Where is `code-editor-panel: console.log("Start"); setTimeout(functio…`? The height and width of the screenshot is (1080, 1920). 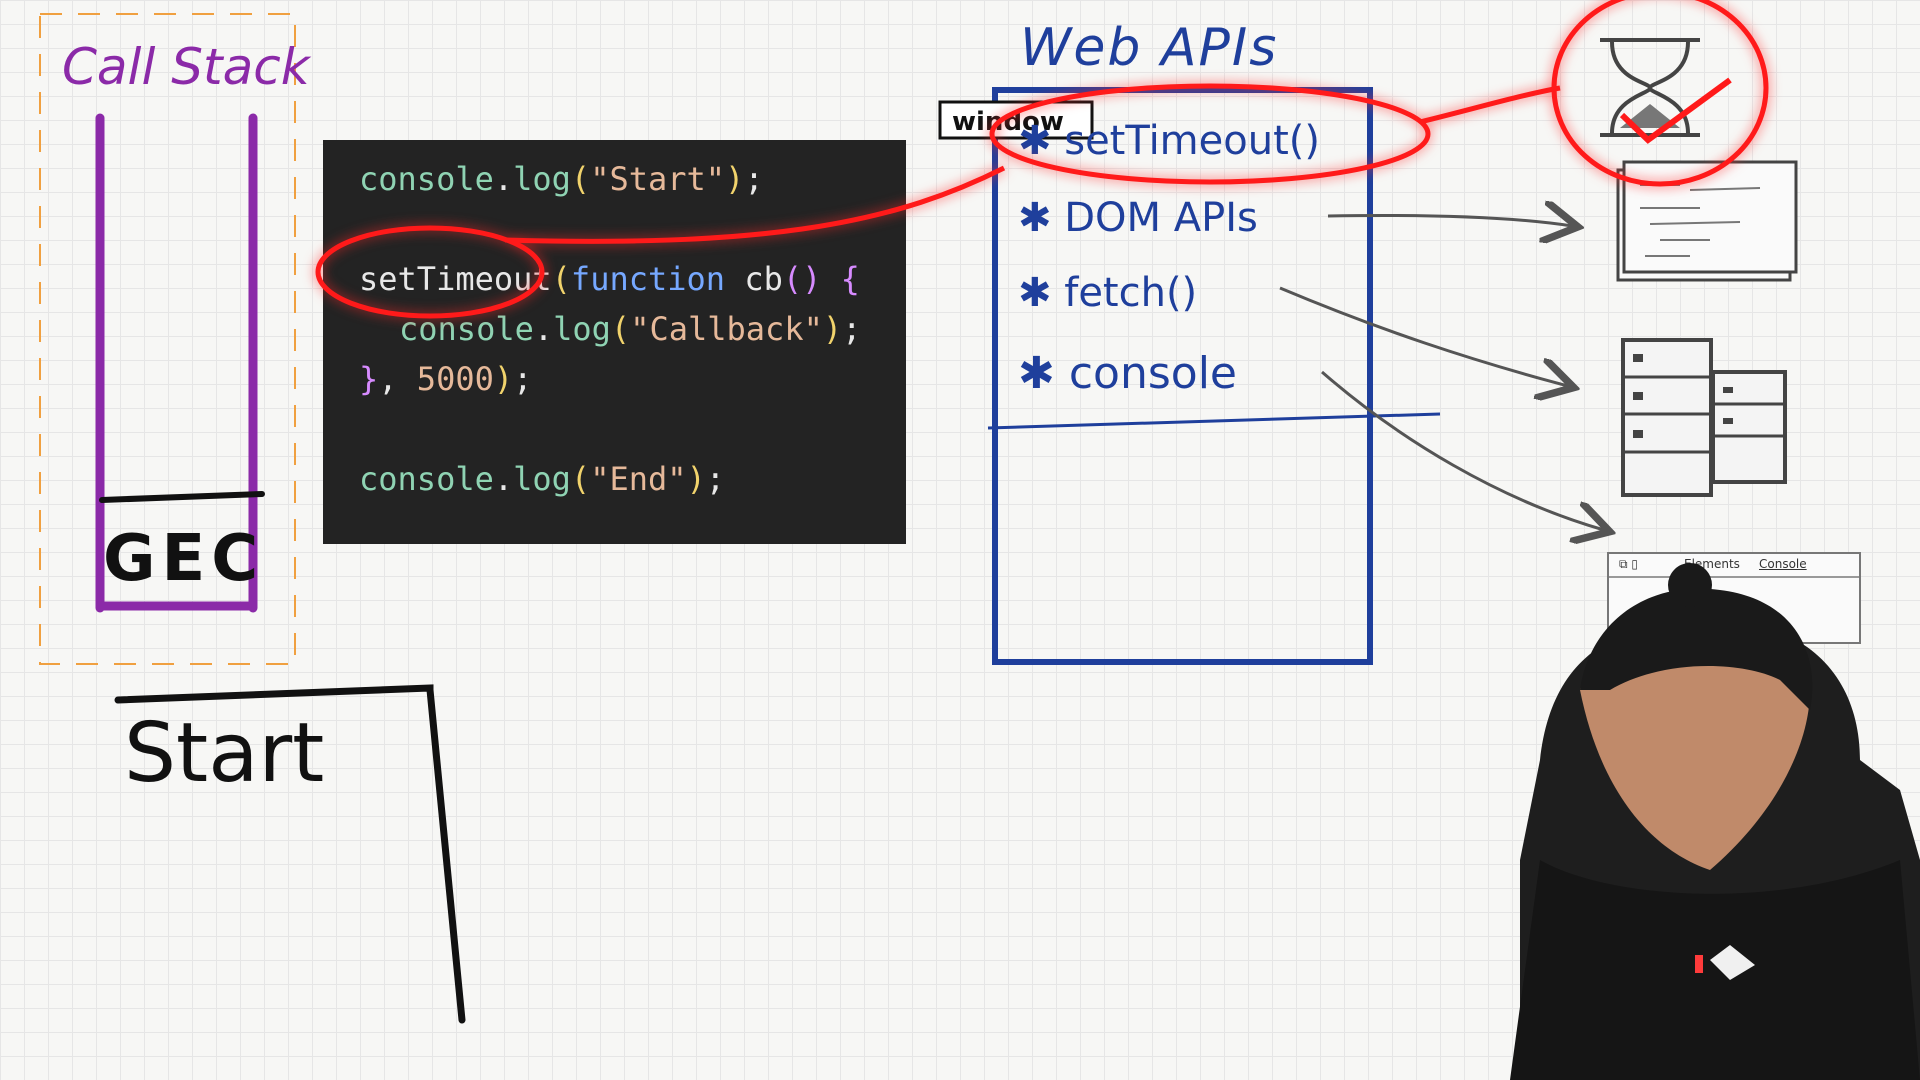 code-editor-panel: console.log("Start"); setTimeout(functio… is located at coordinates (614, 342).